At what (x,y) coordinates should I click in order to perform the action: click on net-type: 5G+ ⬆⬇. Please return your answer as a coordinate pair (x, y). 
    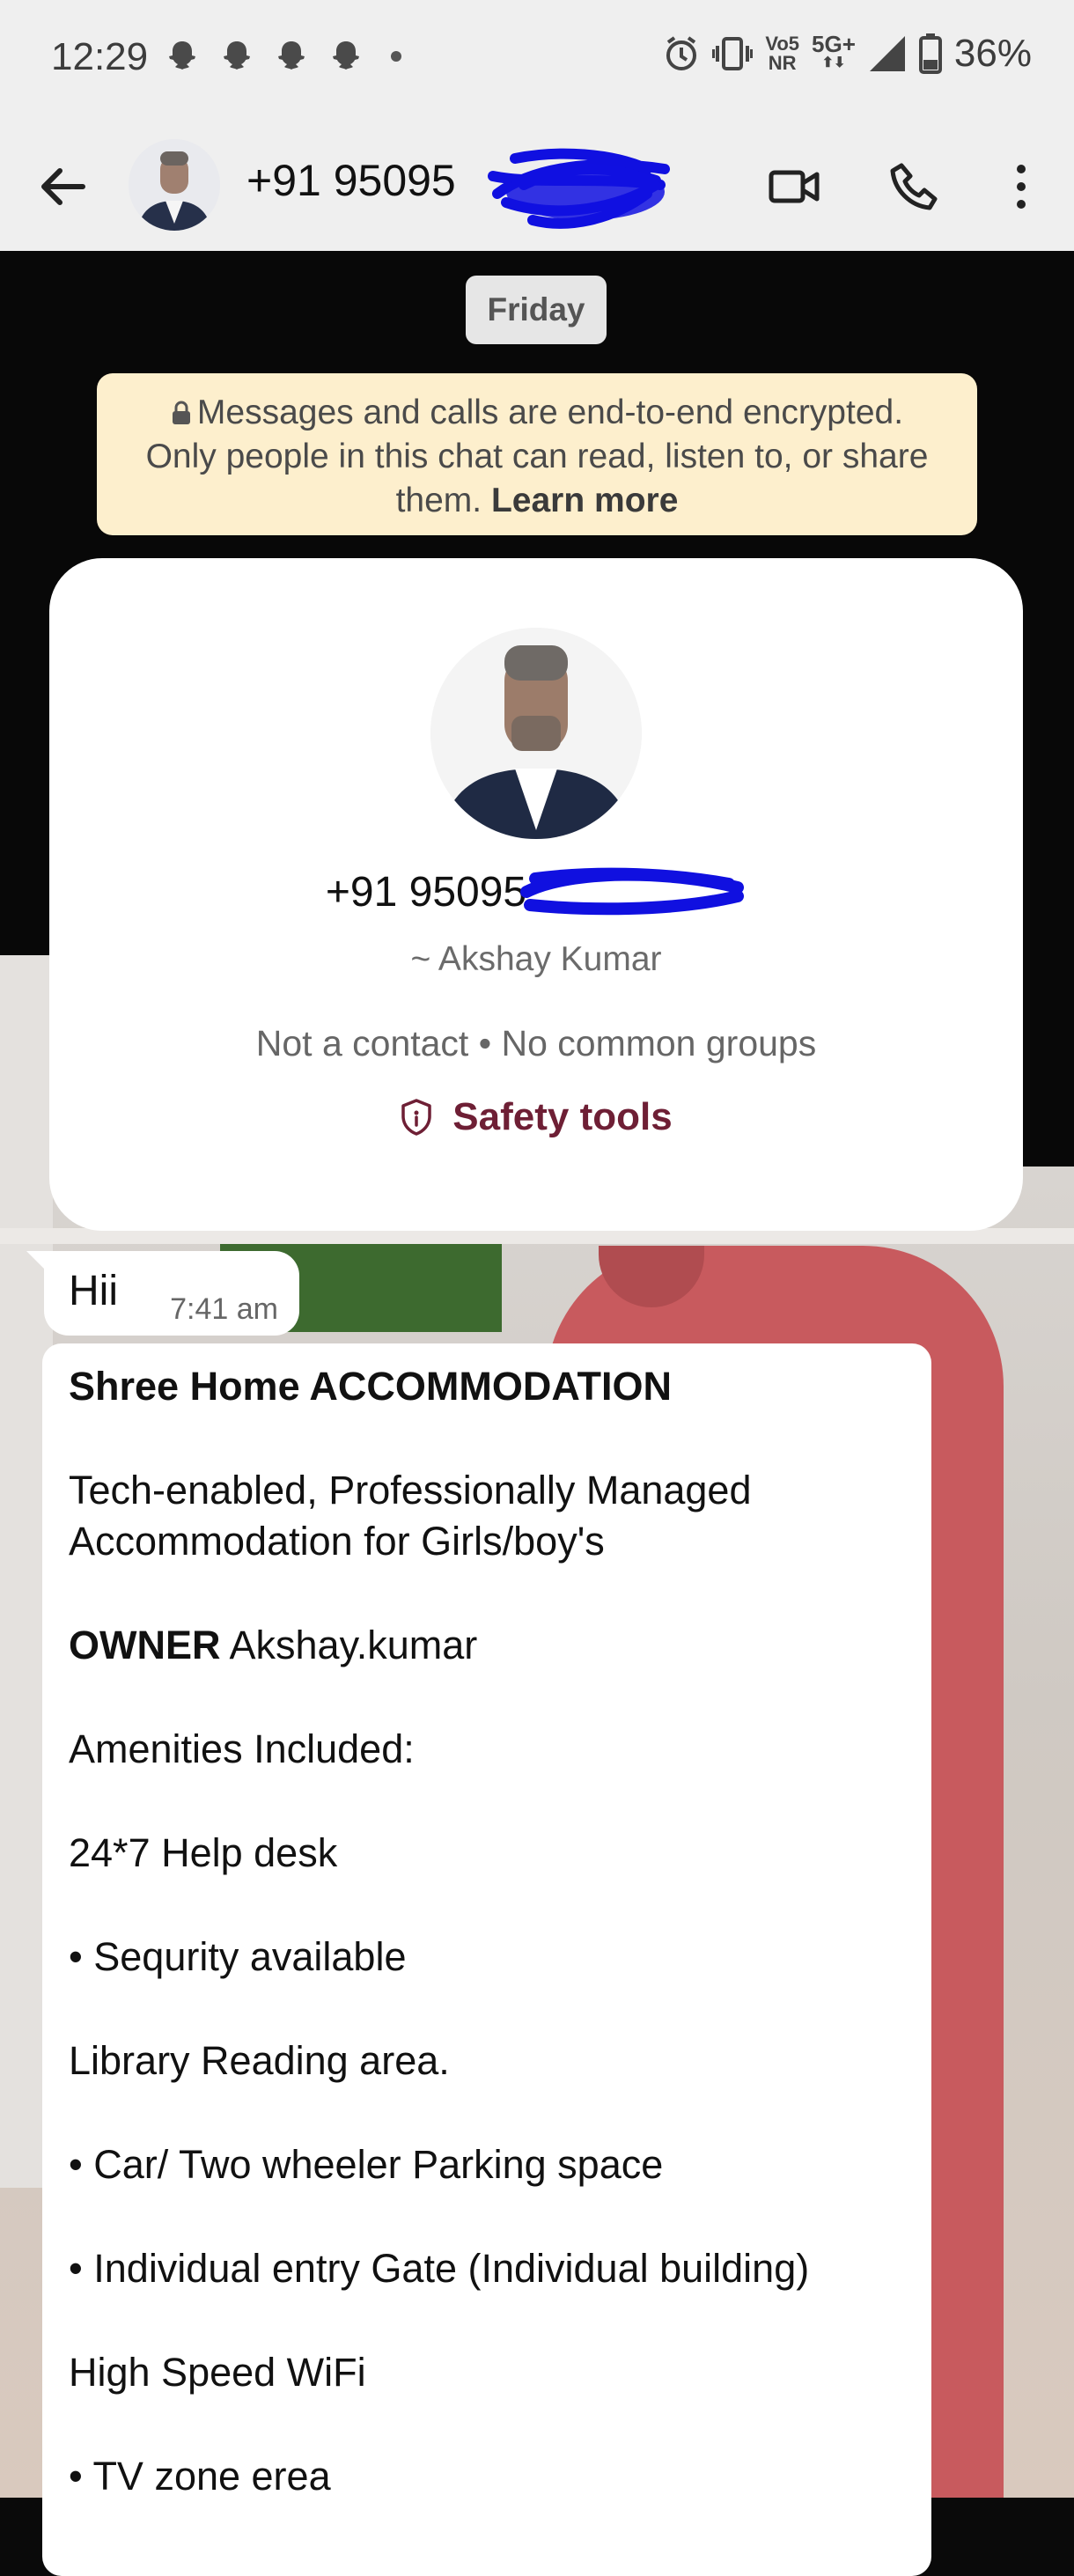
    Looking at the image, I should click on (834, 52).